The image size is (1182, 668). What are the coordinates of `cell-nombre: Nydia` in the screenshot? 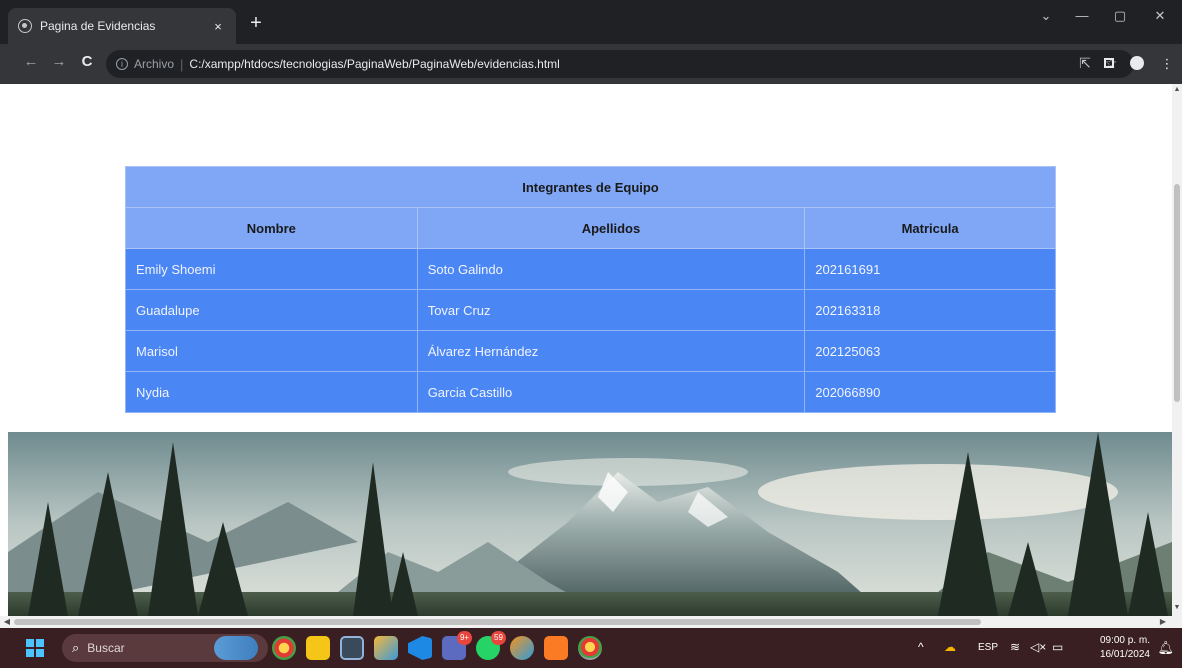 It's located at (271, 392).